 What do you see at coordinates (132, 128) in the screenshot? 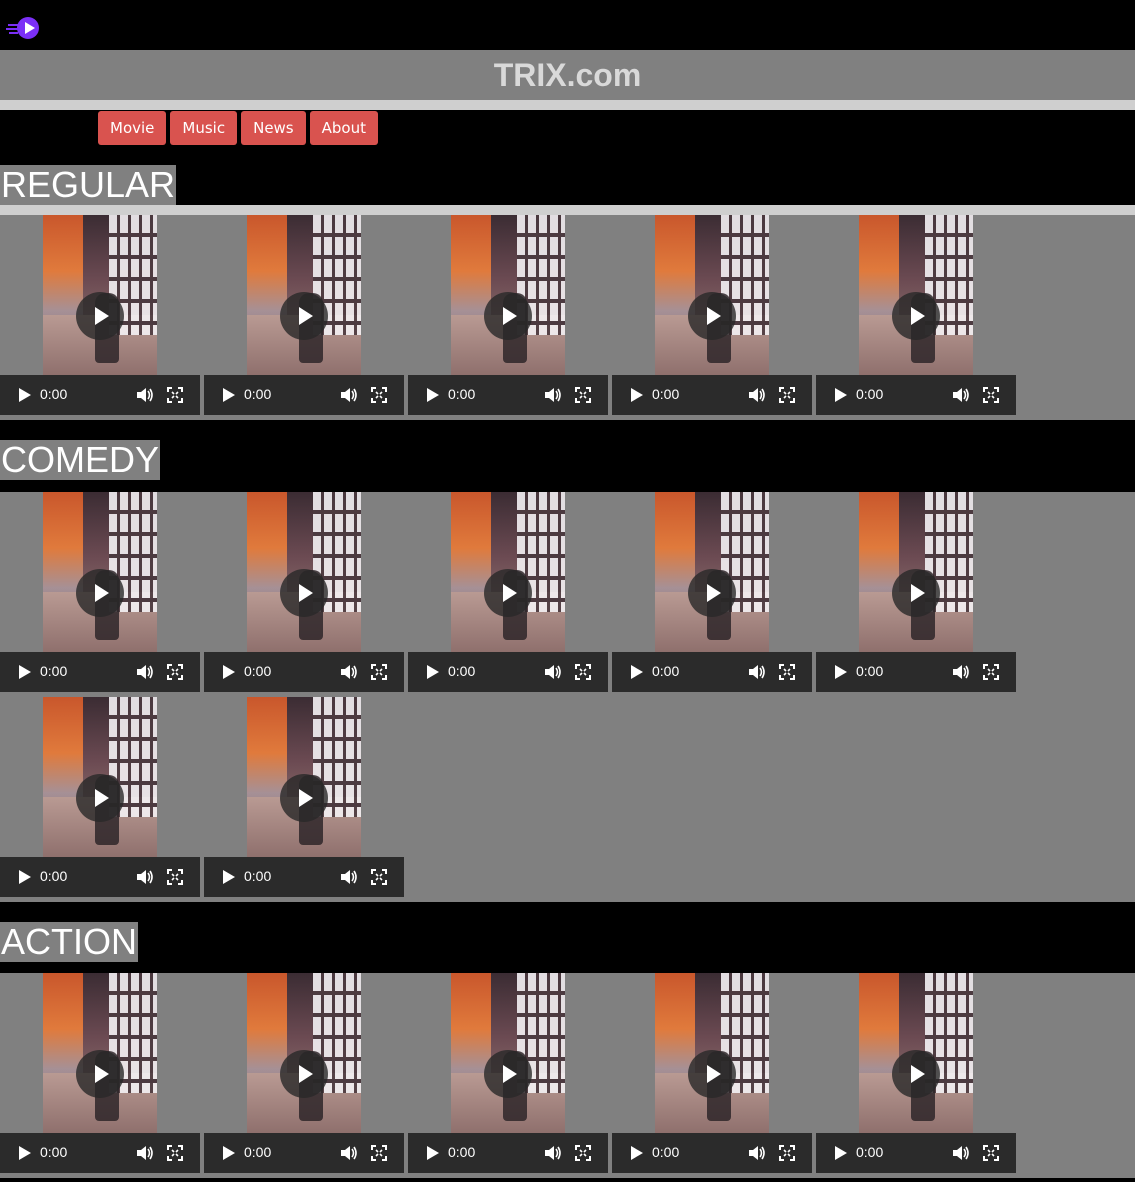
I see `nav-movie-button: Movie` at bounding box center [132, 128].